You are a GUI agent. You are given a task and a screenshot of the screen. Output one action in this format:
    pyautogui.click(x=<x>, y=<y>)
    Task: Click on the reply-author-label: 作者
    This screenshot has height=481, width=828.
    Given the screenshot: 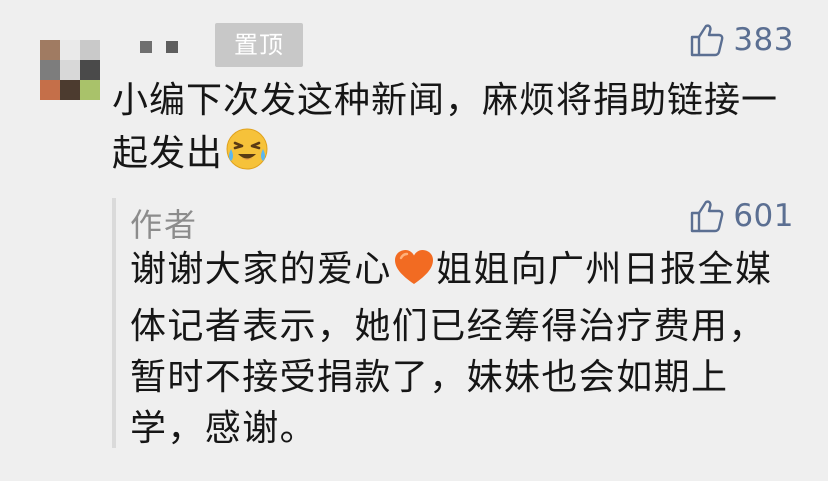 What is the action you would take?
    pyautogui.click(x=164, y=223)
    